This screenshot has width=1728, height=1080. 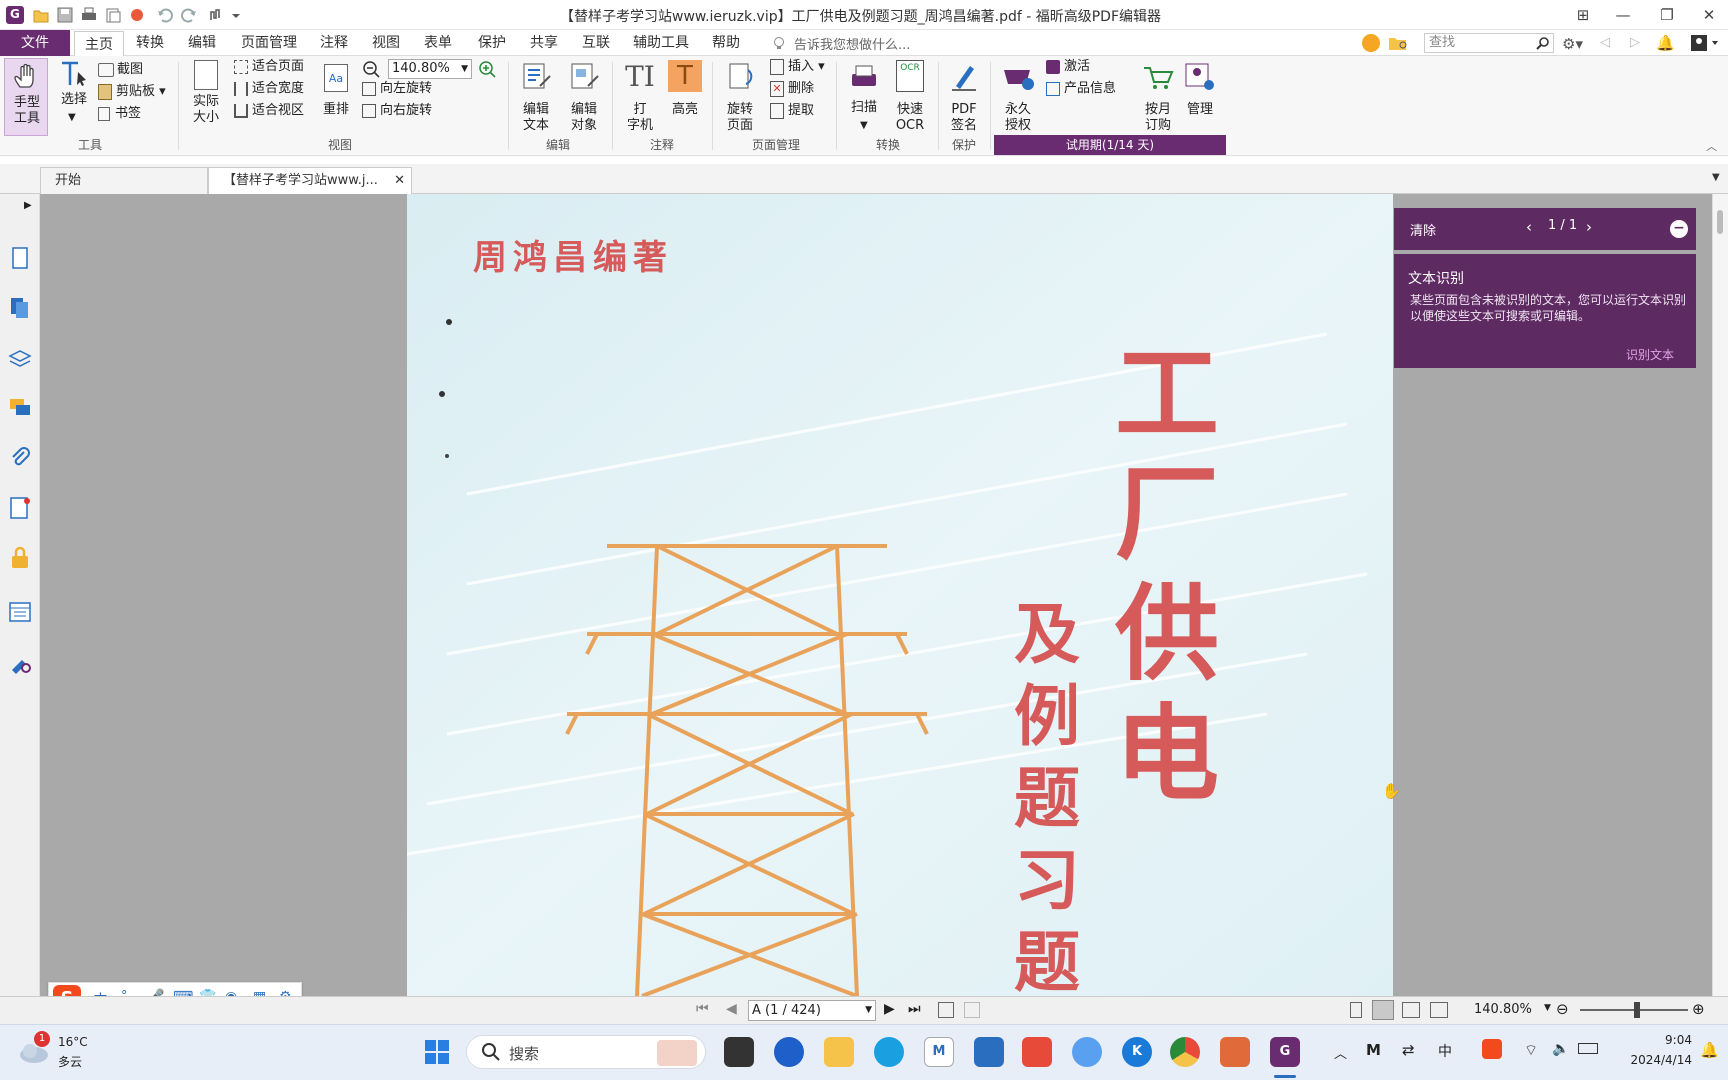 I want to click on facing-page-icon, so click(x=1411, y=1010).